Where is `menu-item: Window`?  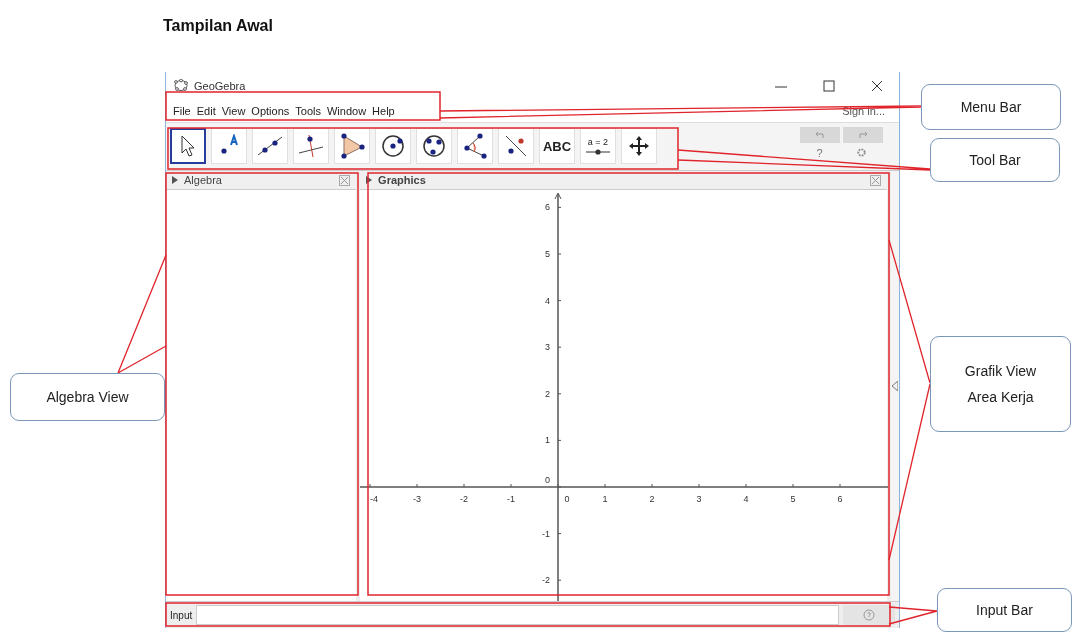
menu-item: Window is located at coordinates (346, 110).